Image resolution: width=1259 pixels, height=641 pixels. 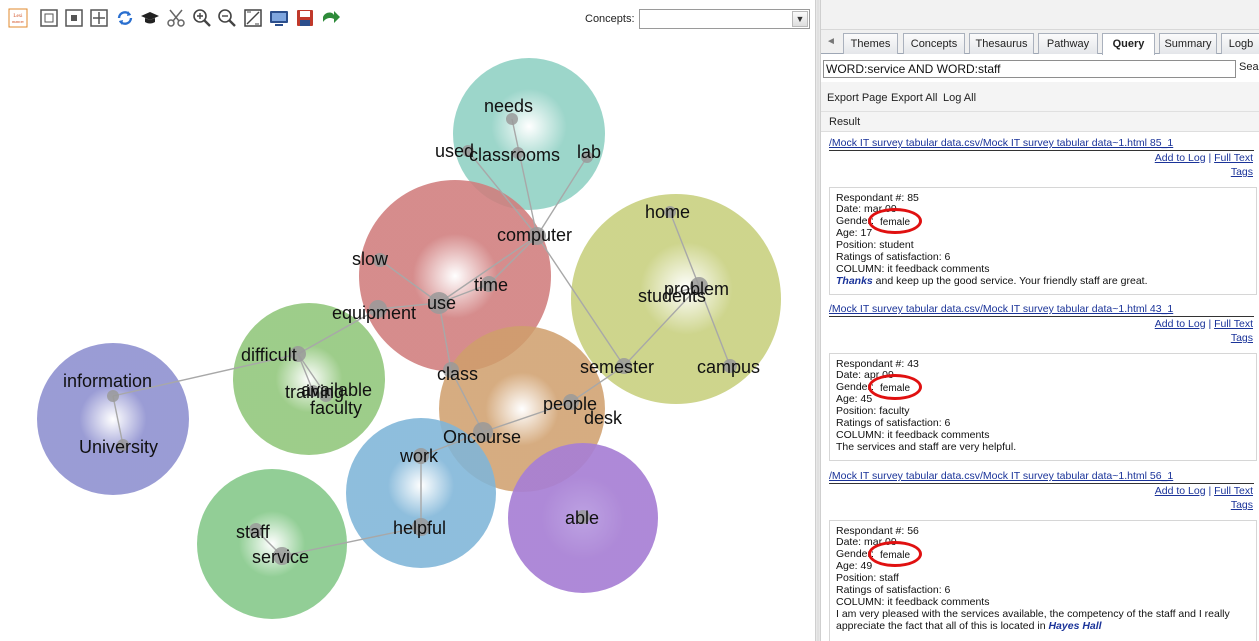 What do you see at coordinates (280, 557) in the screenshot?
I see `concept-label: service` at bounding box center [280, 557].